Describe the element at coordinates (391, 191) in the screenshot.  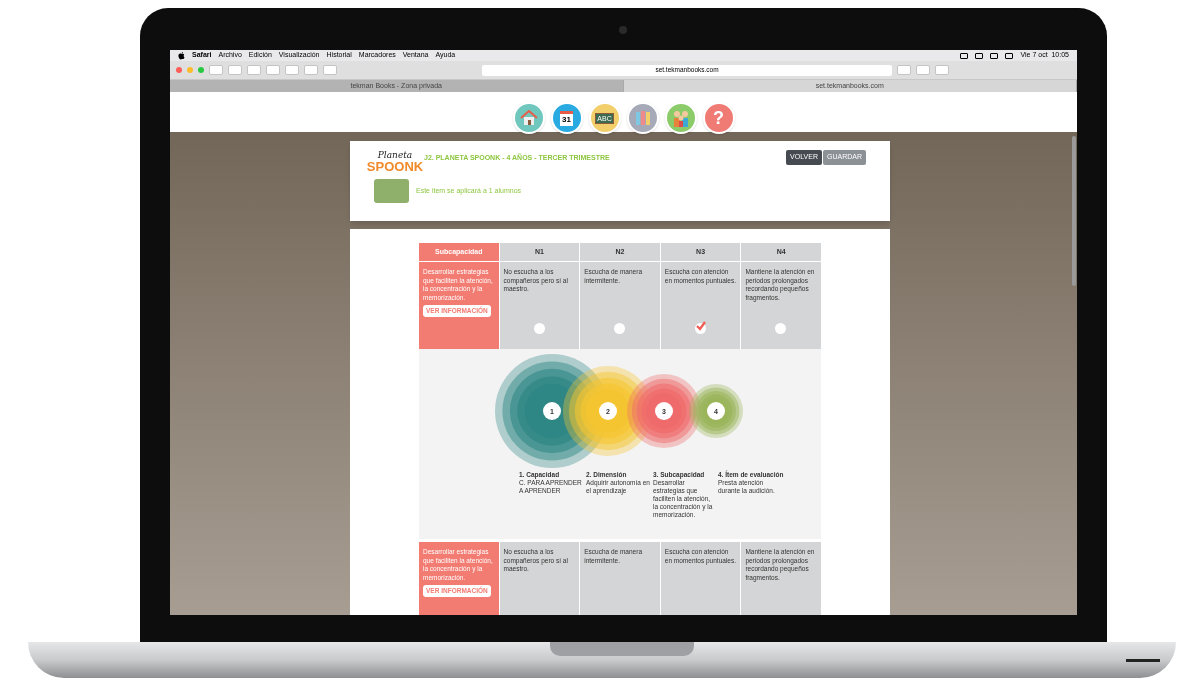
I see `photo-placeholder` at that location.